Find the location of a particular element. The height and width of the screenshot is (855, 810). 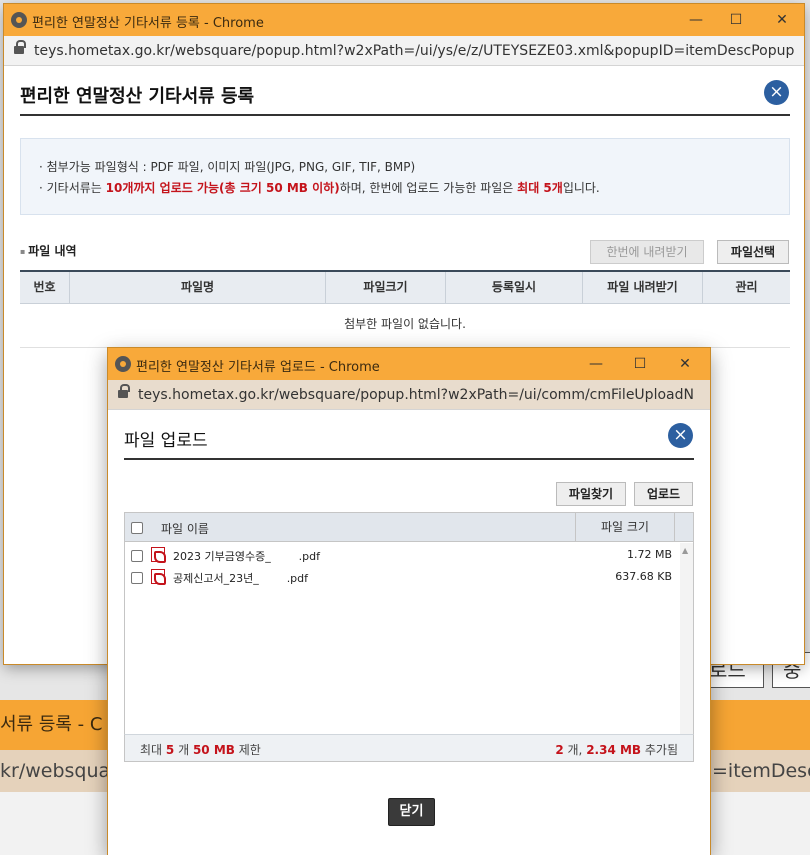

list-item: 공제신고서_23년_ .pdf 637.68 KB is located at coordinates (402, 578).